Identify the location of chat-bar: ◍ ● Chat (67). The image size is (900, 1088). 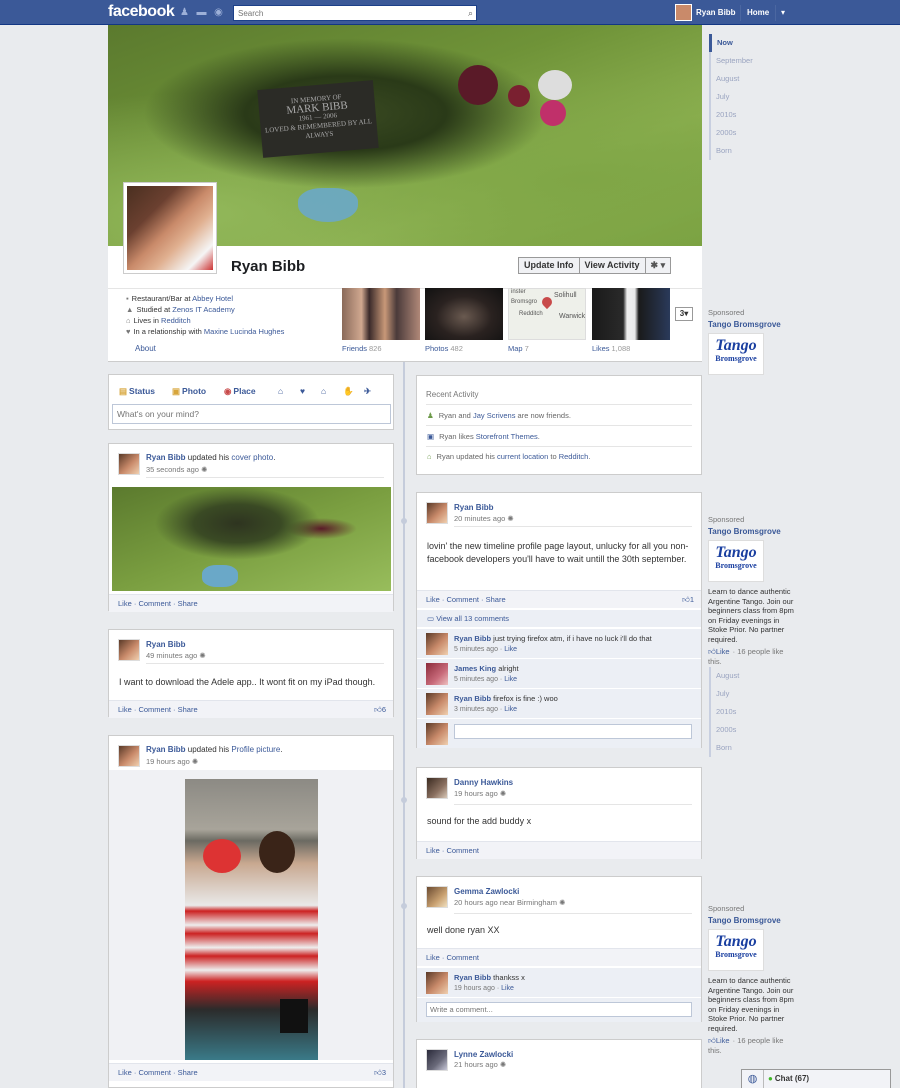
(816, 1078).